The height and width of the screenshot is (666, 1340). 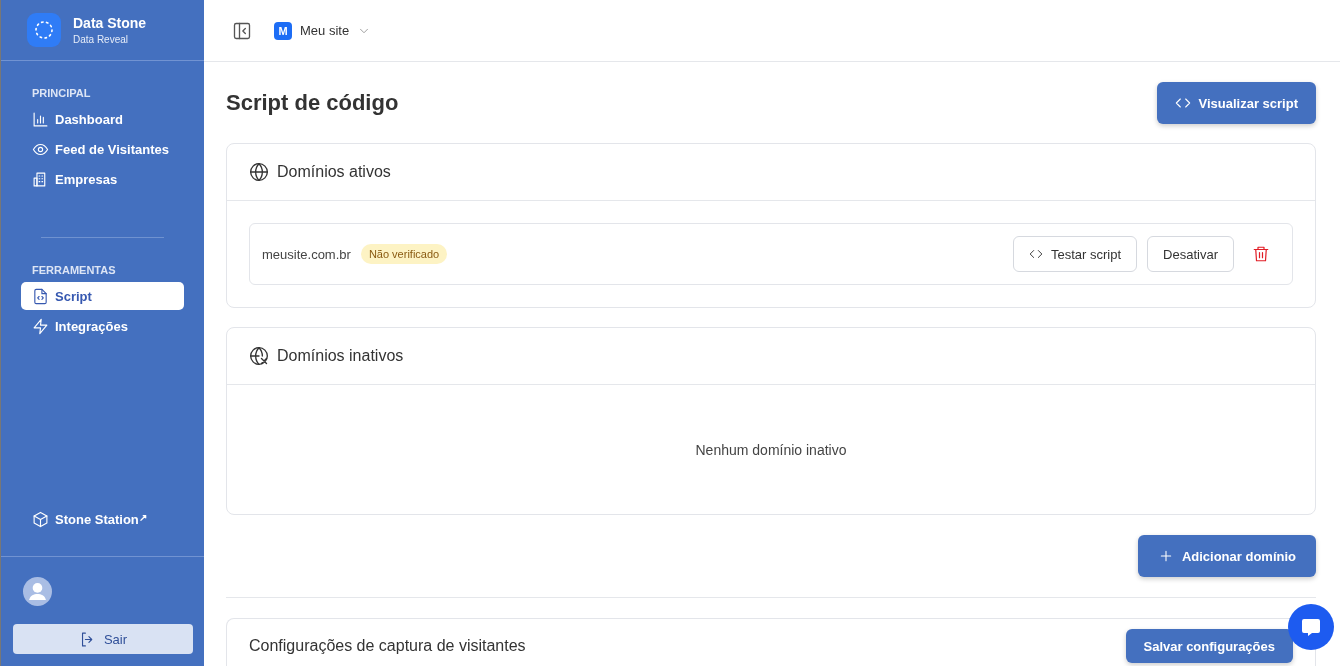 What do you see at coordinates (306, 254) in the screenshot?
I see `domain-name: meusite.com.br` at bounding box center [306, 254].